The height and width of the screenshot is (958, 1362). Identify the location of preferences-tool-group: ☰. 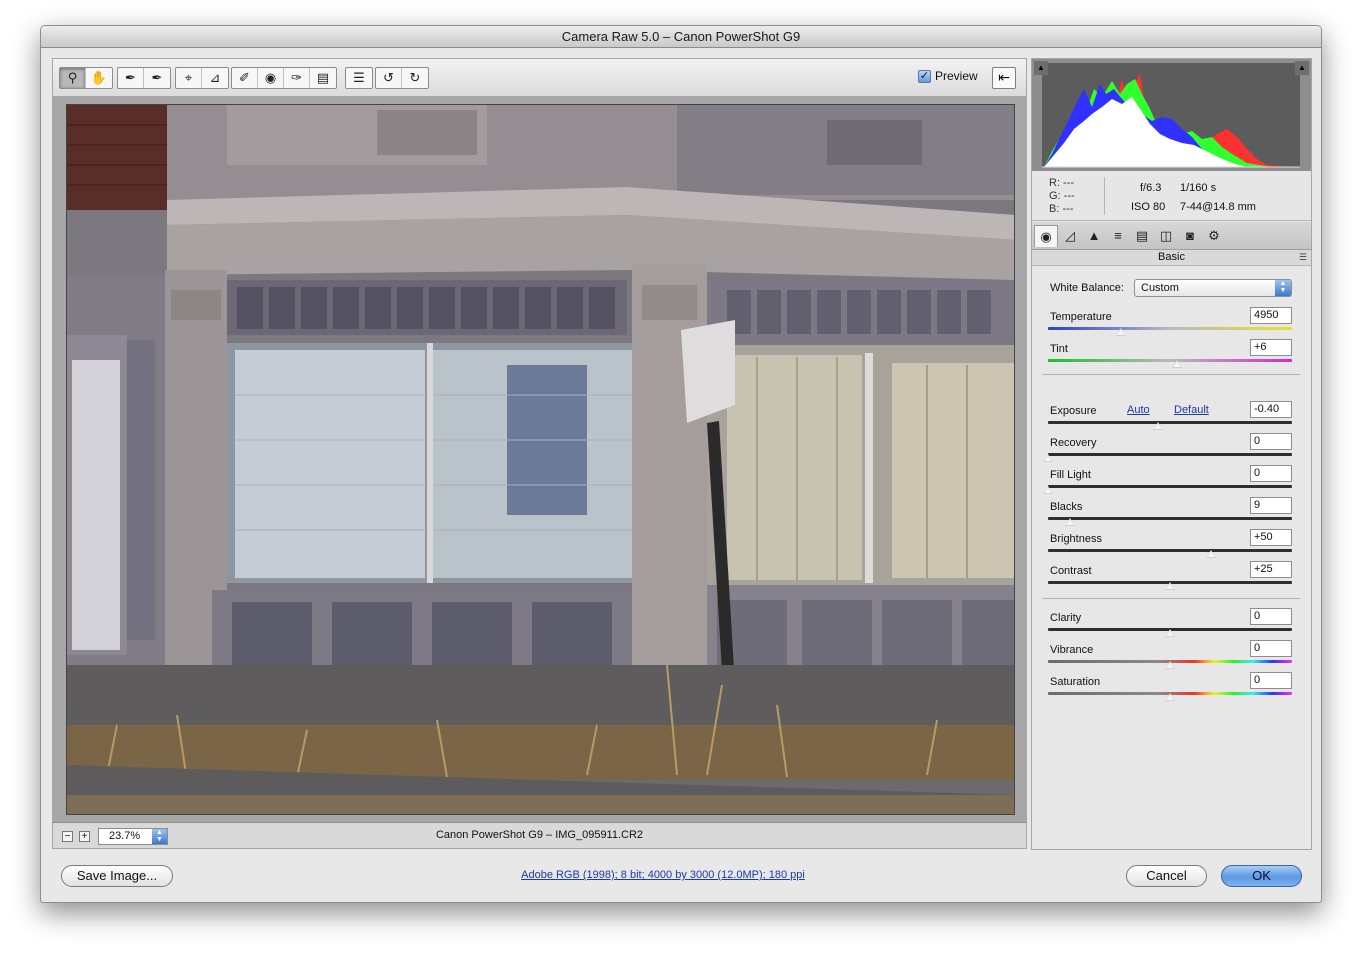
(359, 78).